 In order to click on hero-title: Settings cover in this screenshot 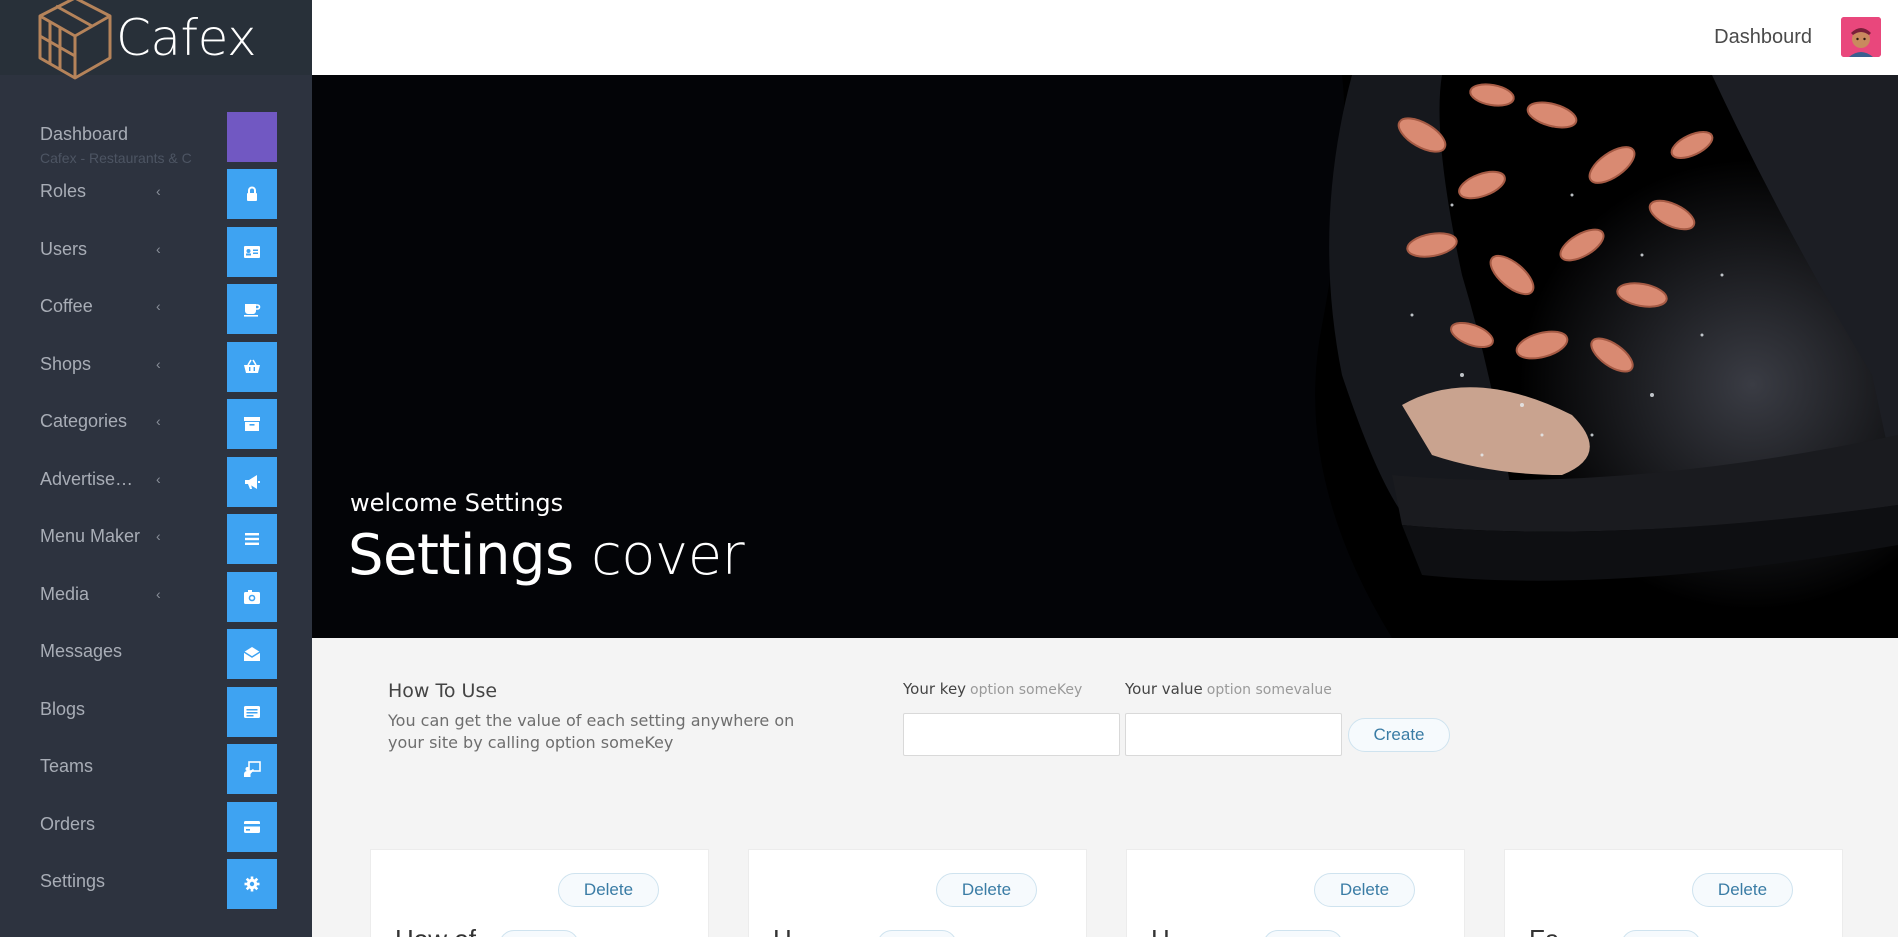, I will do `click(546, 555)`.